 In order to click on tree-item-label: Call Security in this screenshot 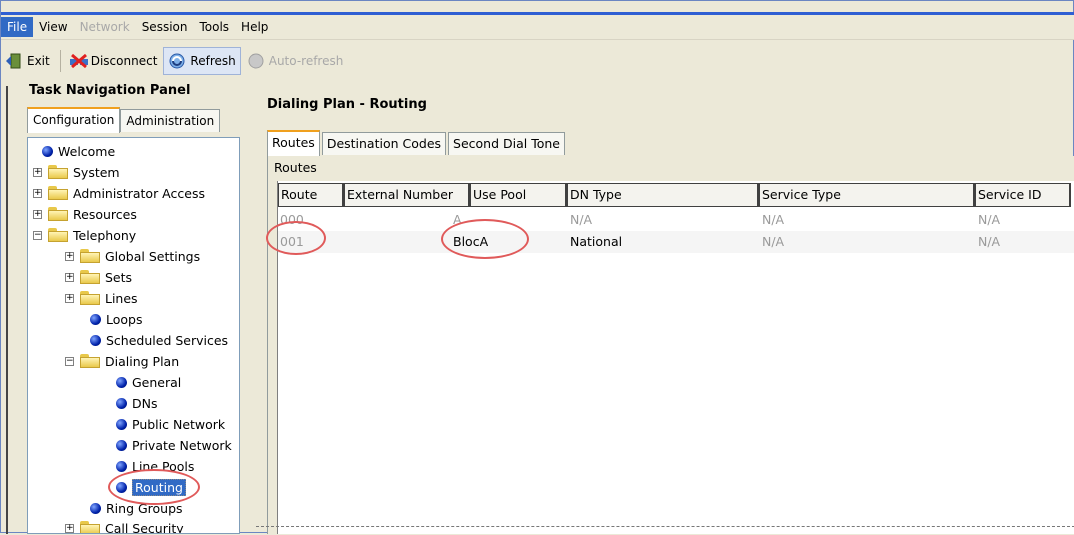, I will do `click(144, 527)`.